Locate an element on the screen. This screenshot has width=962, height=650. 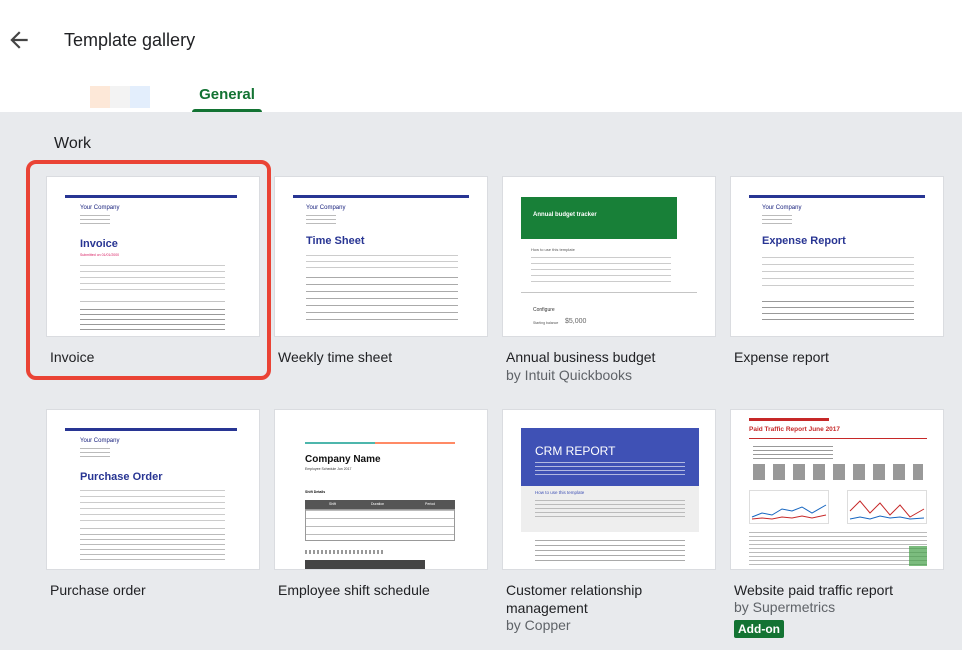
report-topbar is located at coordinates (789, 419).